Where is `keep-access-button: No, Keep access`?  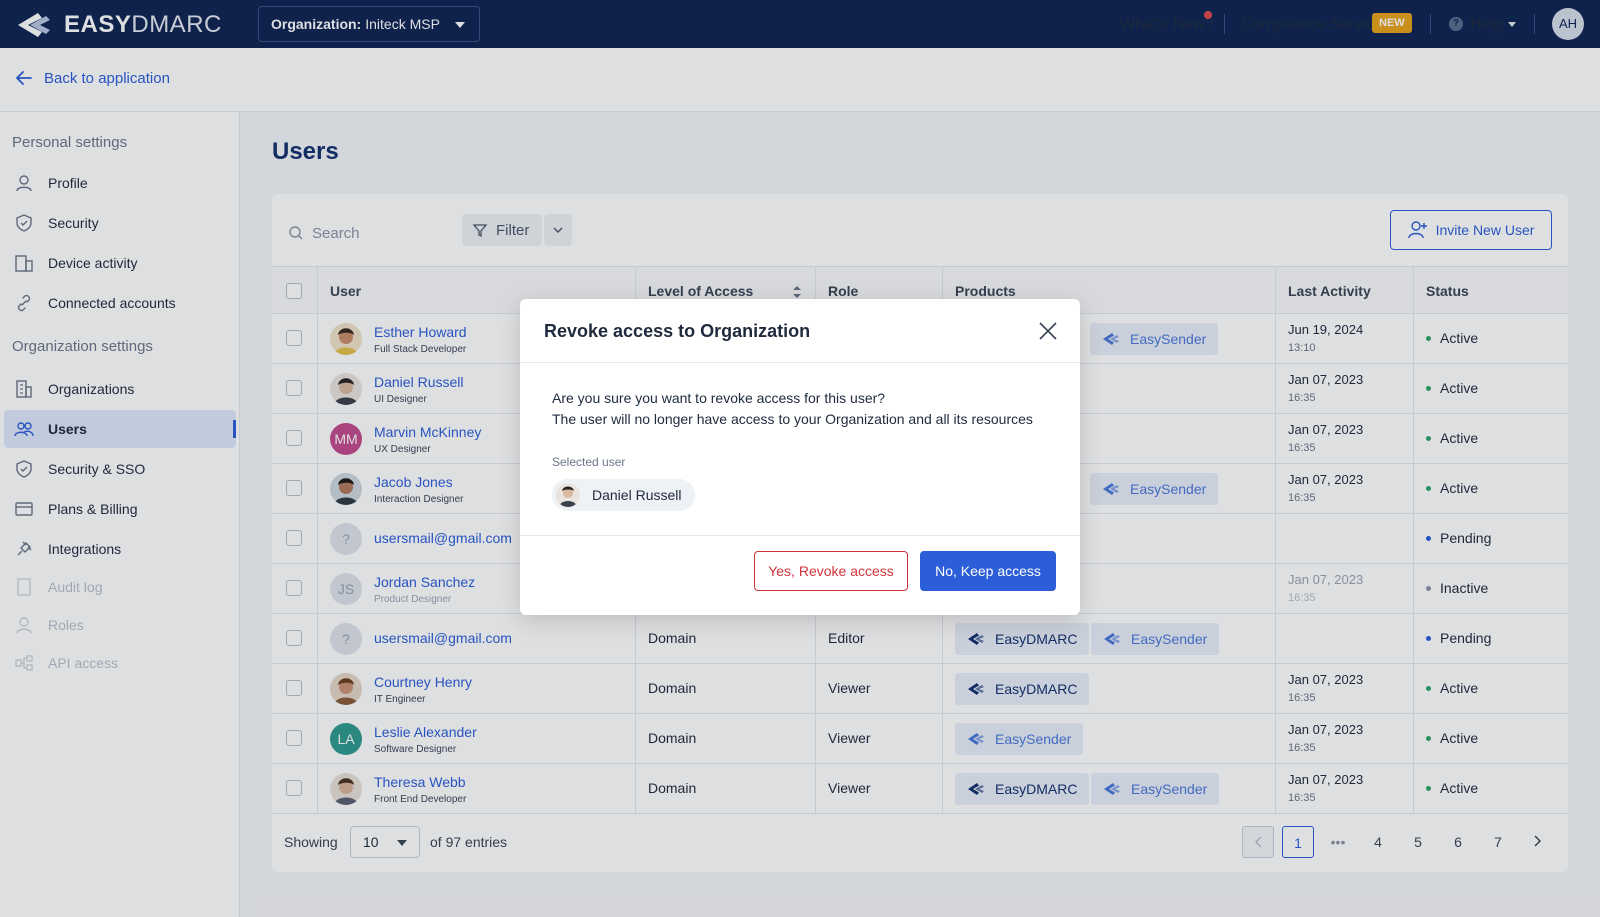 keep-access-button: No, Keep access is located at coordinates (988, 571).